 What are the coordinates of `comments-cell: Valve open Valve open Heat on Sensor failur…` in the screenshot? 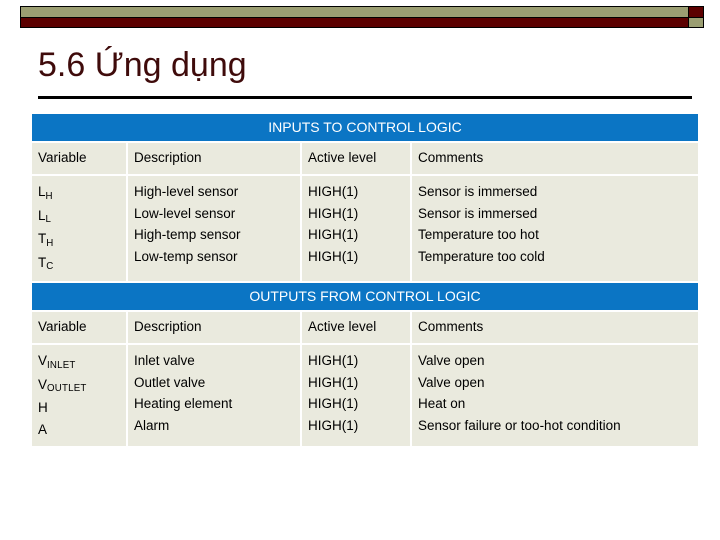 It's located at (555, 395).